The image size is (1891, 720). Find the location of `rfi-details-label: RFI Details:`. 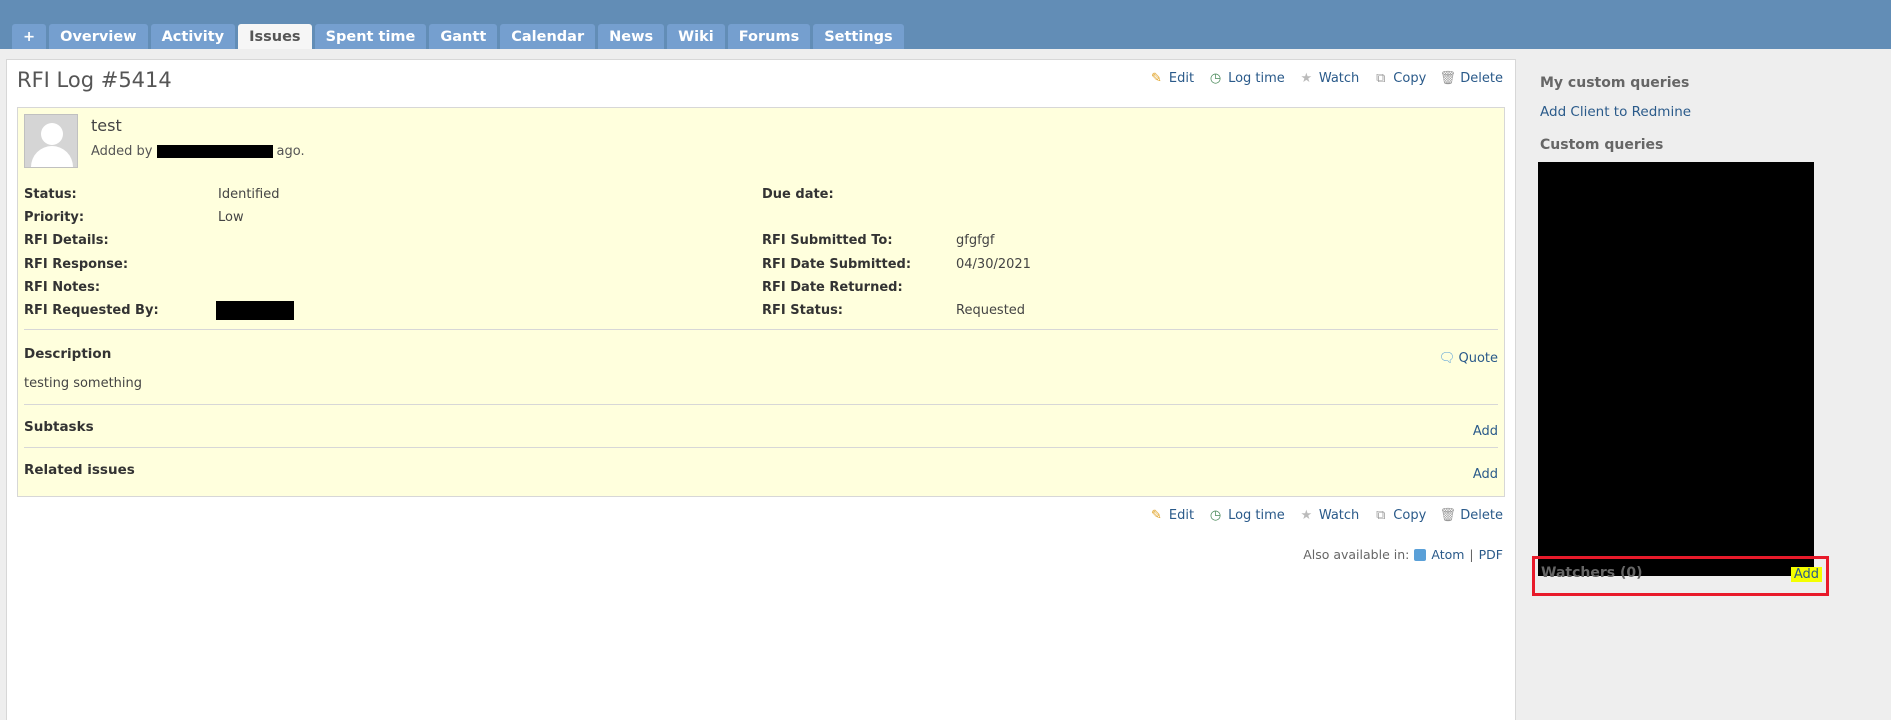

rfi-details-label: RFI Details: is located at coordinates (66, 240).